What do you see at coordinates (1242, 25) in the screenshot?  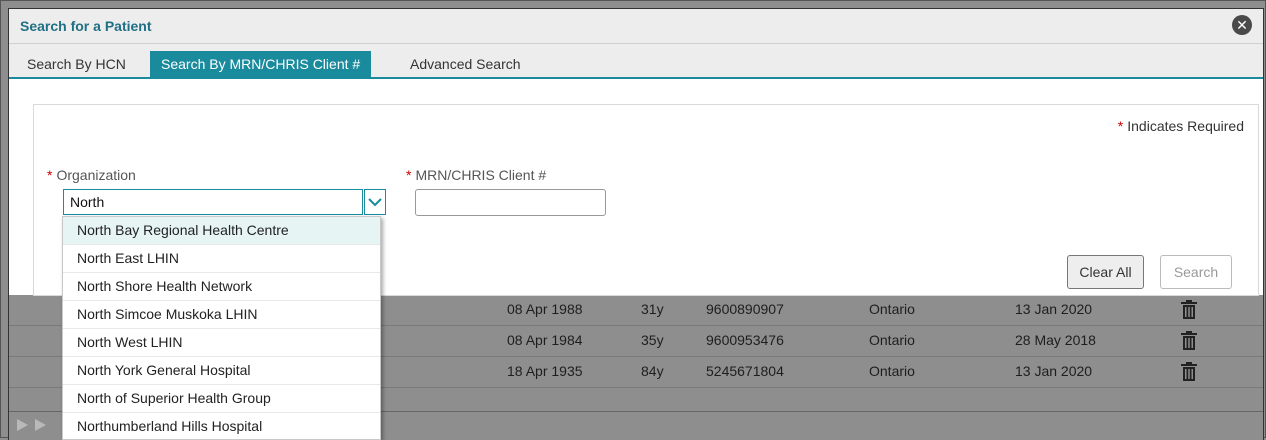 I see `close-icon: ✕` at bounding box center [1242, 25].